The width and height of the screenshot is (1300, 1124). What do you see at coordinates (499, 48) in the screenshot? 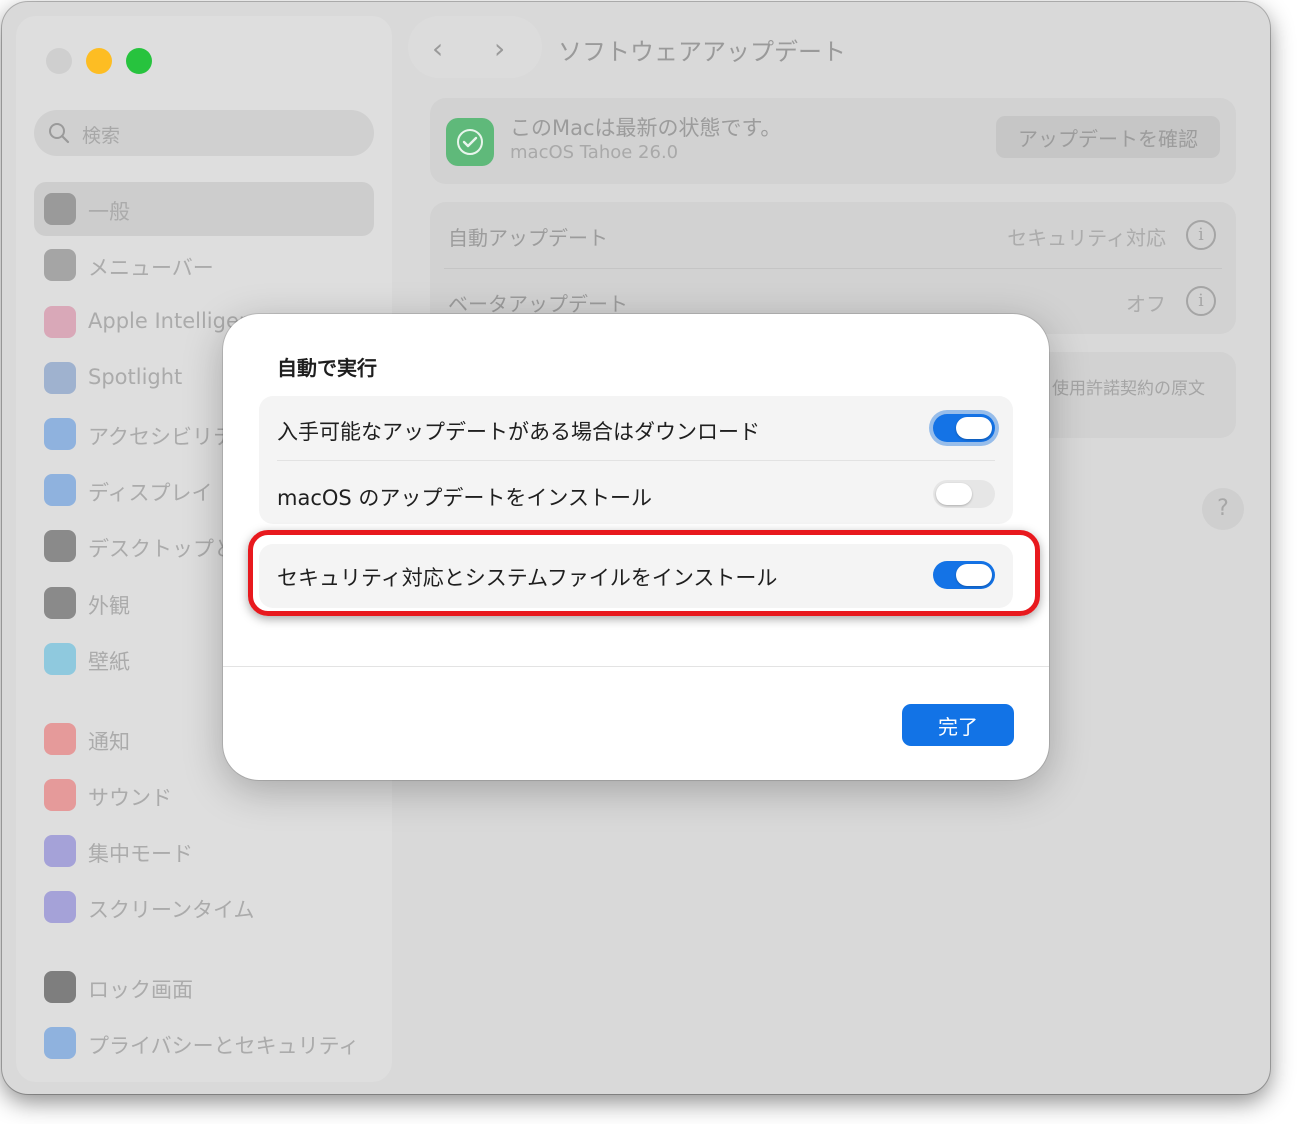
I see `forward-button: ›` at bounding box center [499, 48].